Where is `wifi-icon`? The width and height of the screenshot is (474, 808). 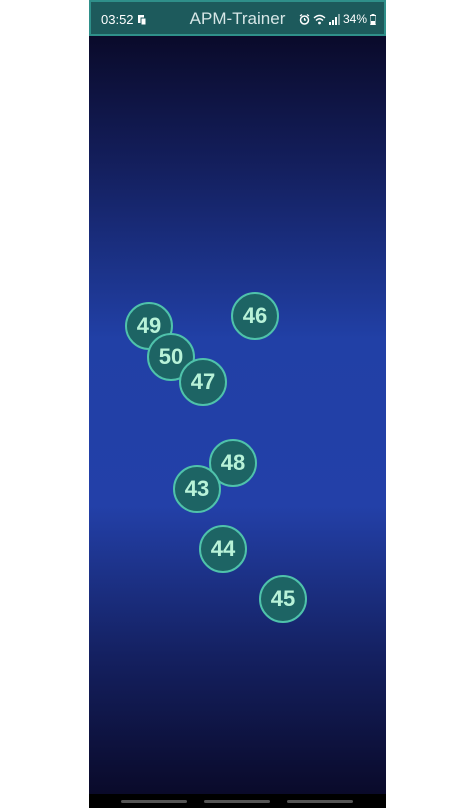
wifi-icon is located at coordinates (319, 19).